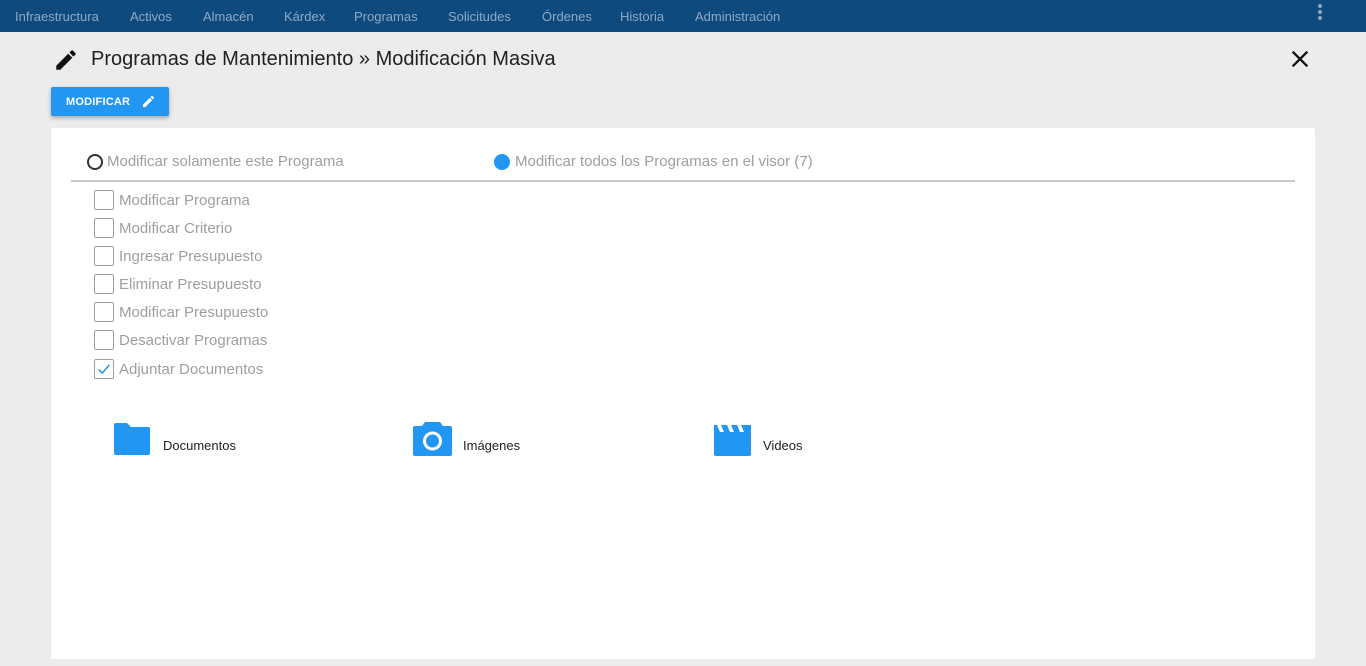  Describe the element at coordinates (132, 439) in the screenshot. I see `folder-icon` at that location.